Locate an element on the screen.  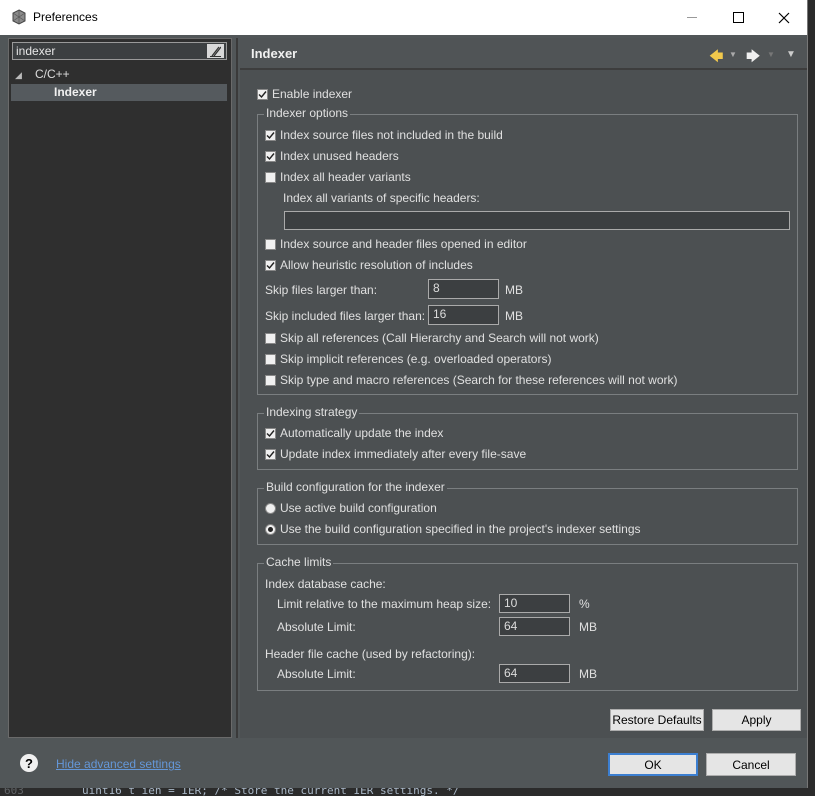
group-legend: Indexing strategy is located at coordinates (312, 412).